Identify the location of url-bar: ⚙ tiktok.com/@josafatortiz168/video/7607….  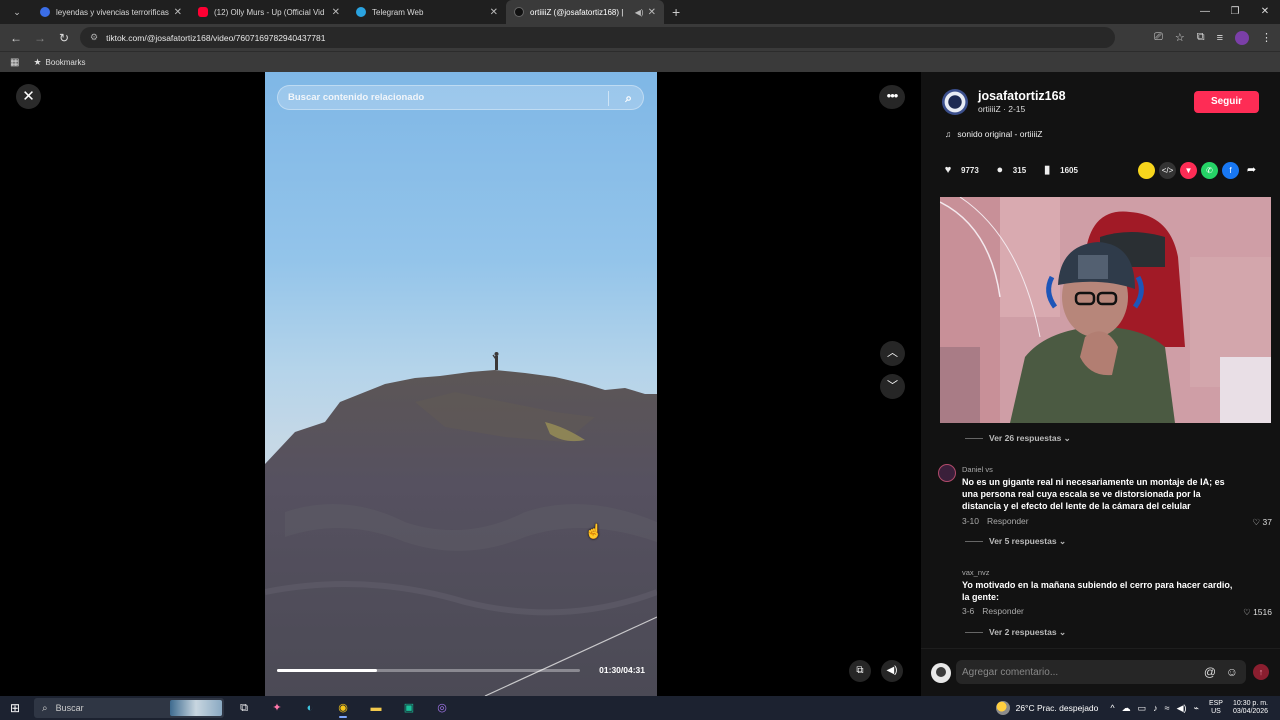
(597, 37).